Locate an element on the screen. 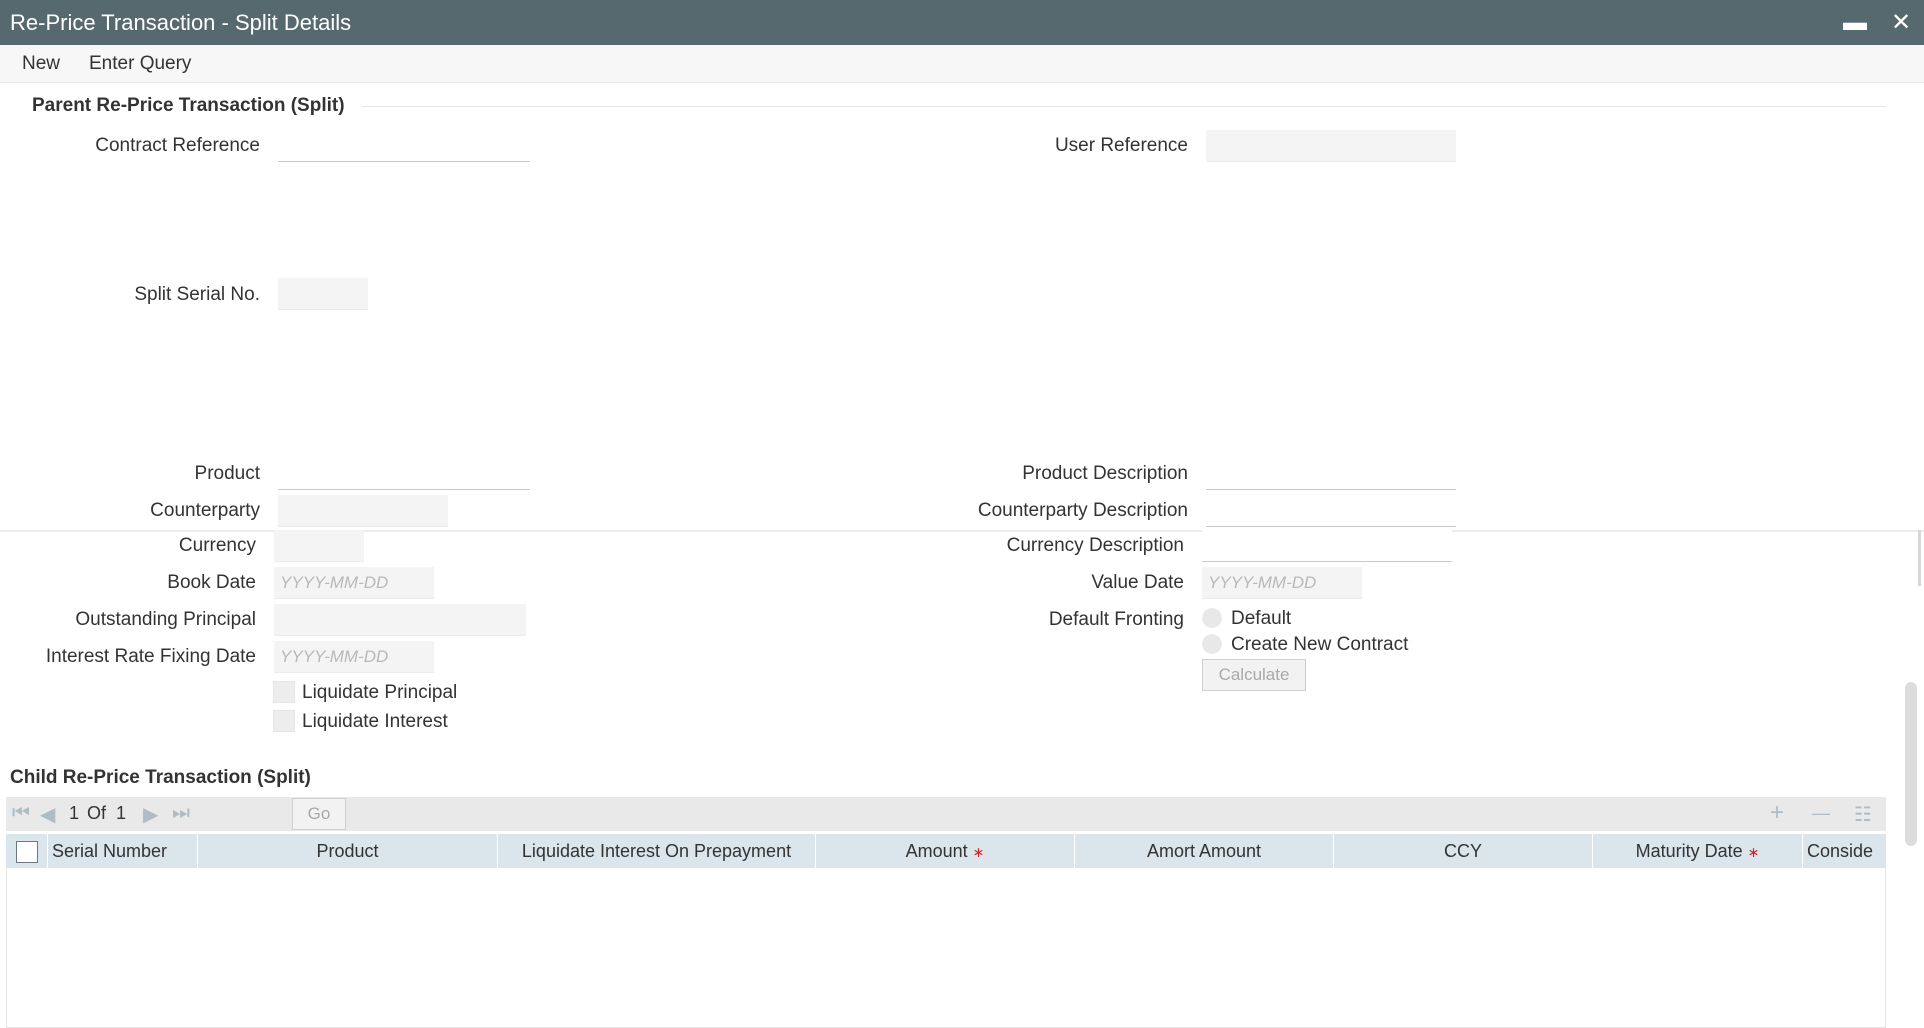  column-amort-amount: Amort Amount is located at coordinates (1204, 851).